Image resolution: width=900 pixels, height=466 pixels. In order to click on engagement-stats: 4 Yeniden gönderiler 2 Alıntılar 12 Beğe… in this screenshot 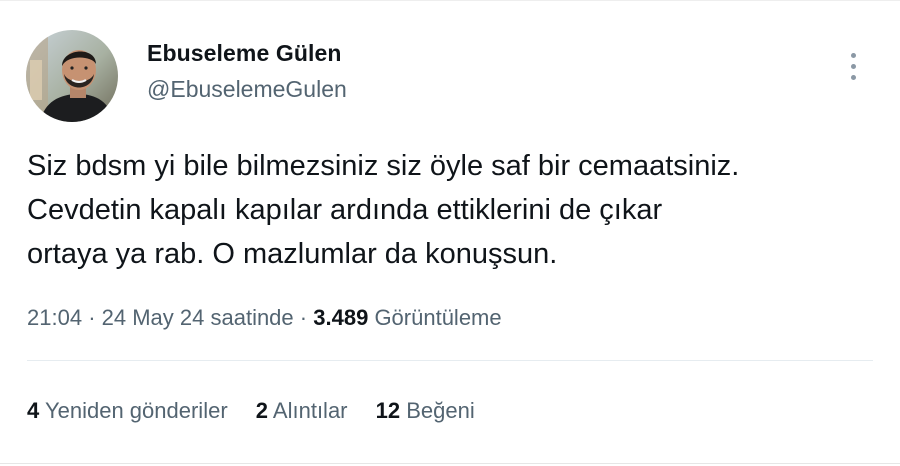, I will do `click(262, 411)`.